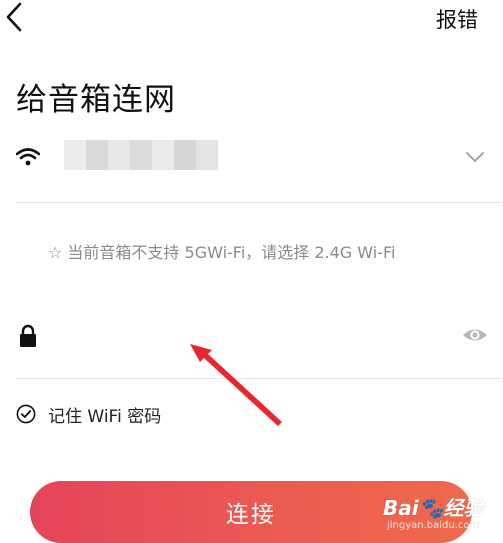  Describe the element at coordinates (236, 385) in the screenshot. I see `annotation-arrow-icon` at that location.